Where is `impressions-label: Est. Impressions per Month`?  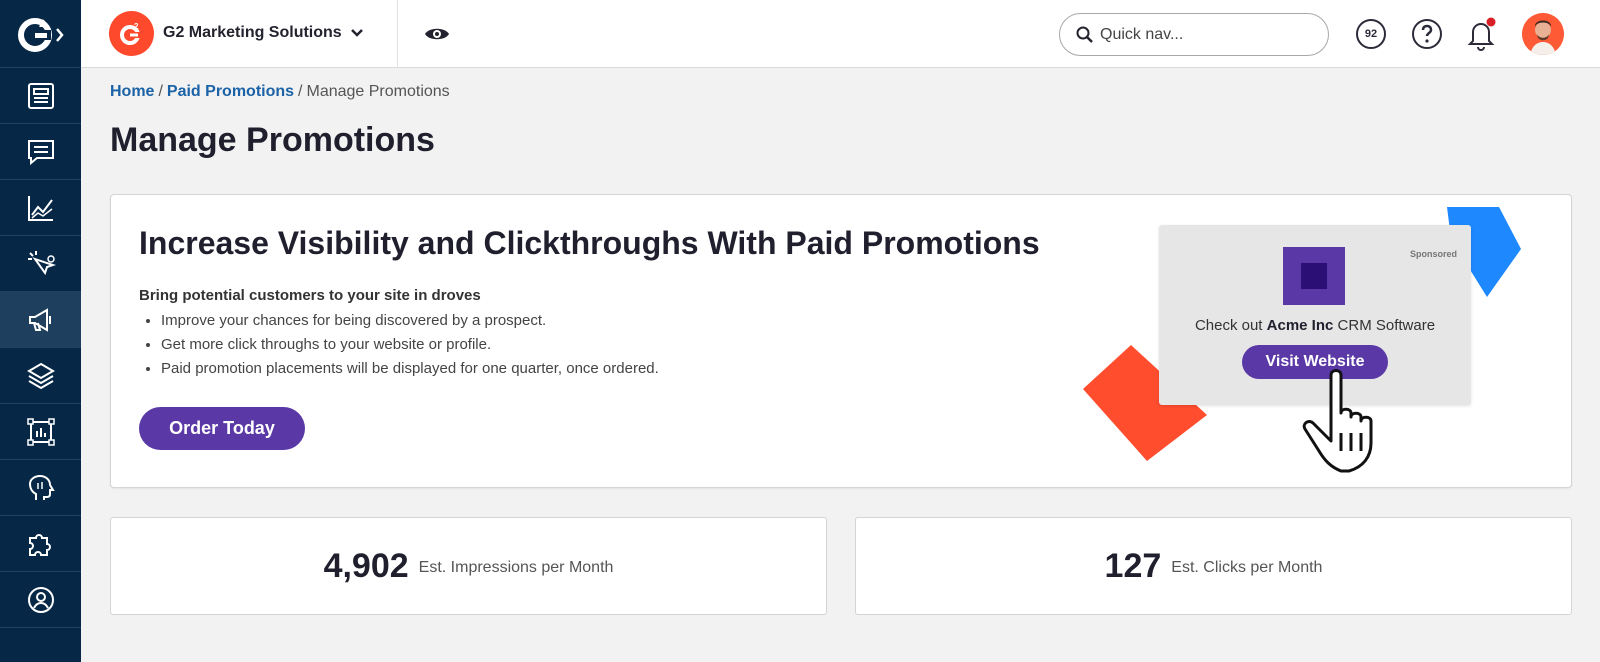
impressions-label: Est. Impressions per Month is located at coordinates (516, 567).